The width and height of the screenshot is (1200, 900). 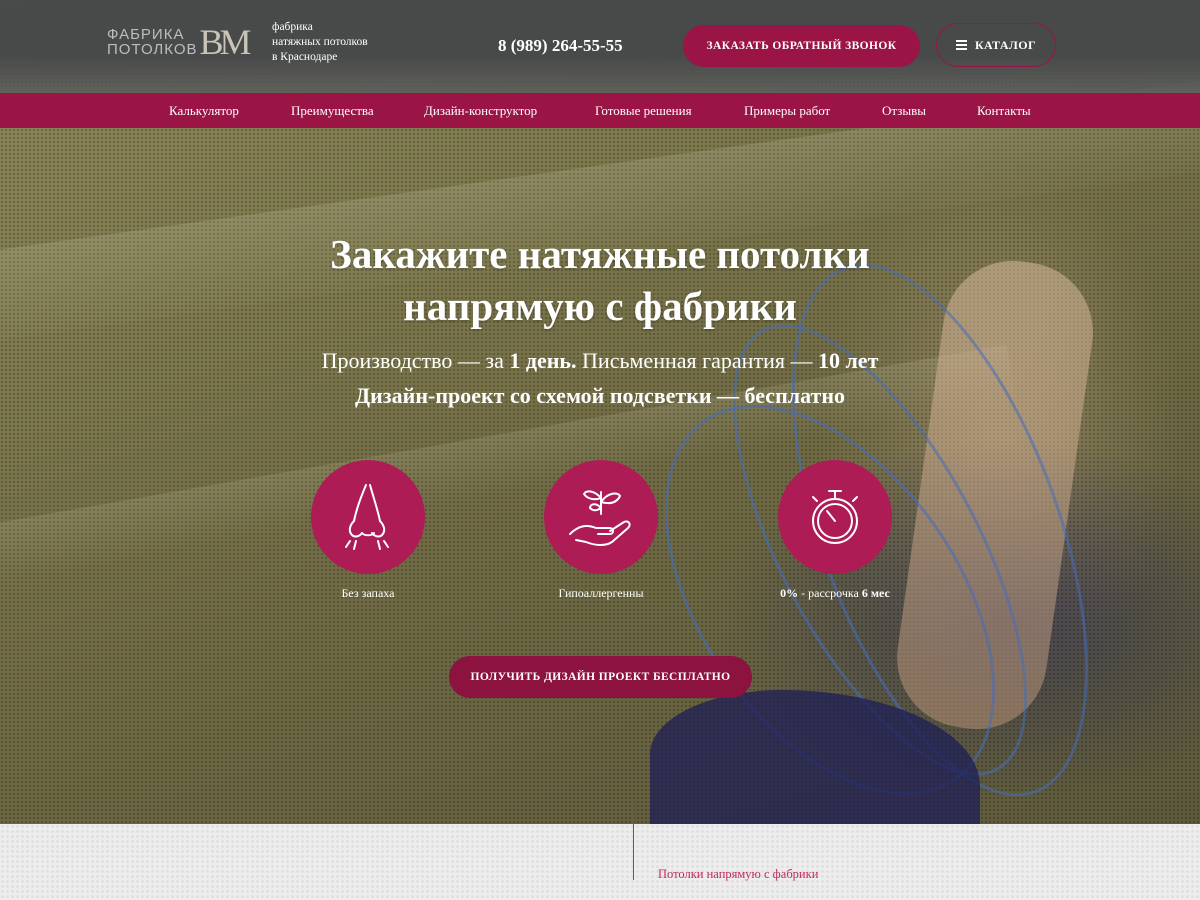 What do you see at coordinates (543, 360) in the screenshot?
I see `sub-bold: 1 день.` at bounding box center [543, 360].